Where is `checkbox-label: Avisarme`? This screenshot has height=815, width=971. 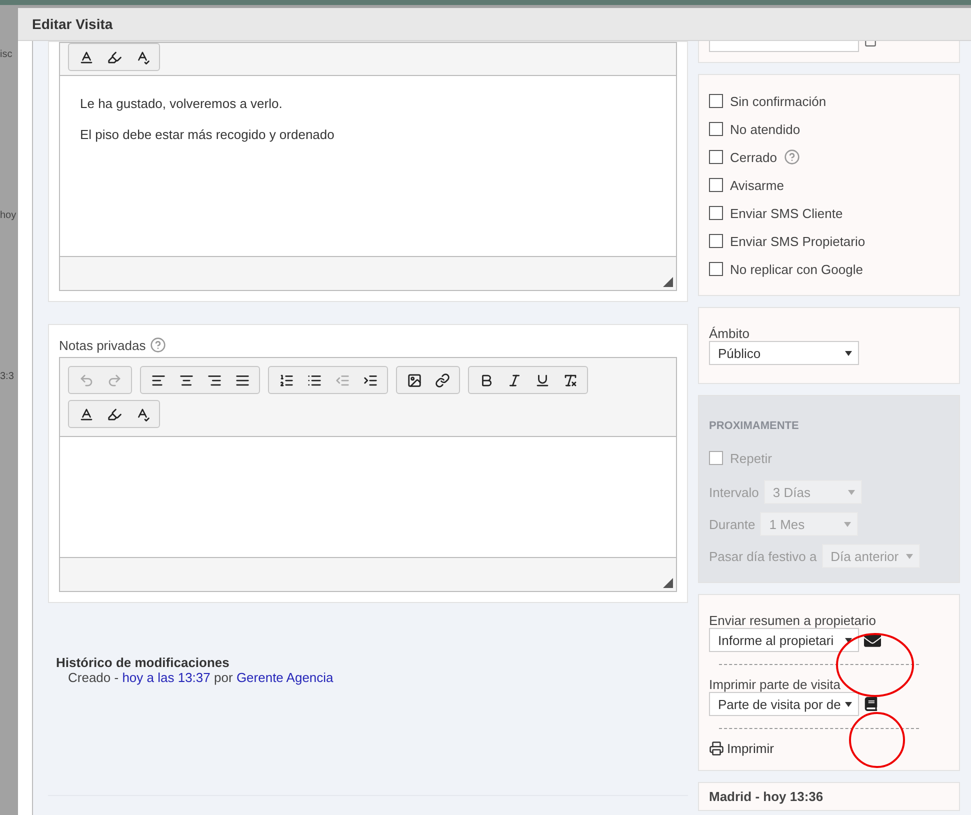
checkbox-label: Avisarme is located at coordinates (757, 185).